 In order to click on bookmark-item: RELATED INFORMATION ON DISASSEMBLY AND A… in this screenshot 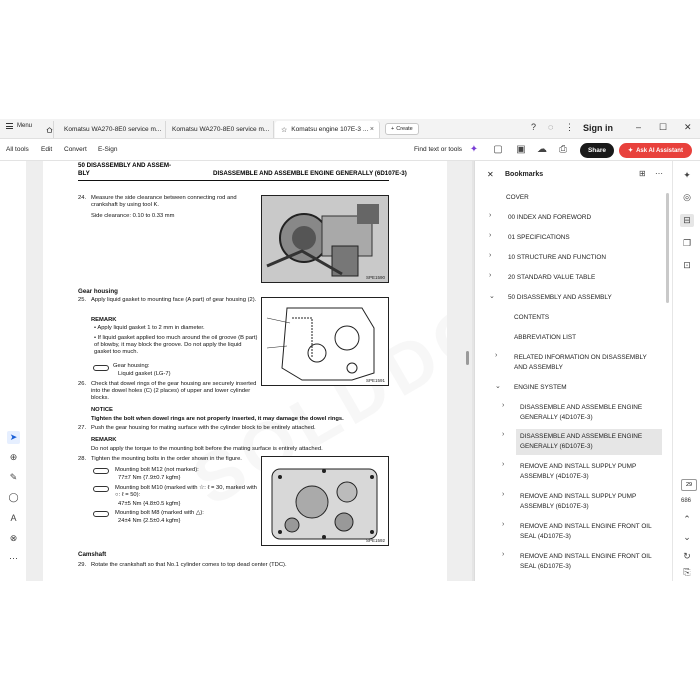, I will do `click(584, 363)`.